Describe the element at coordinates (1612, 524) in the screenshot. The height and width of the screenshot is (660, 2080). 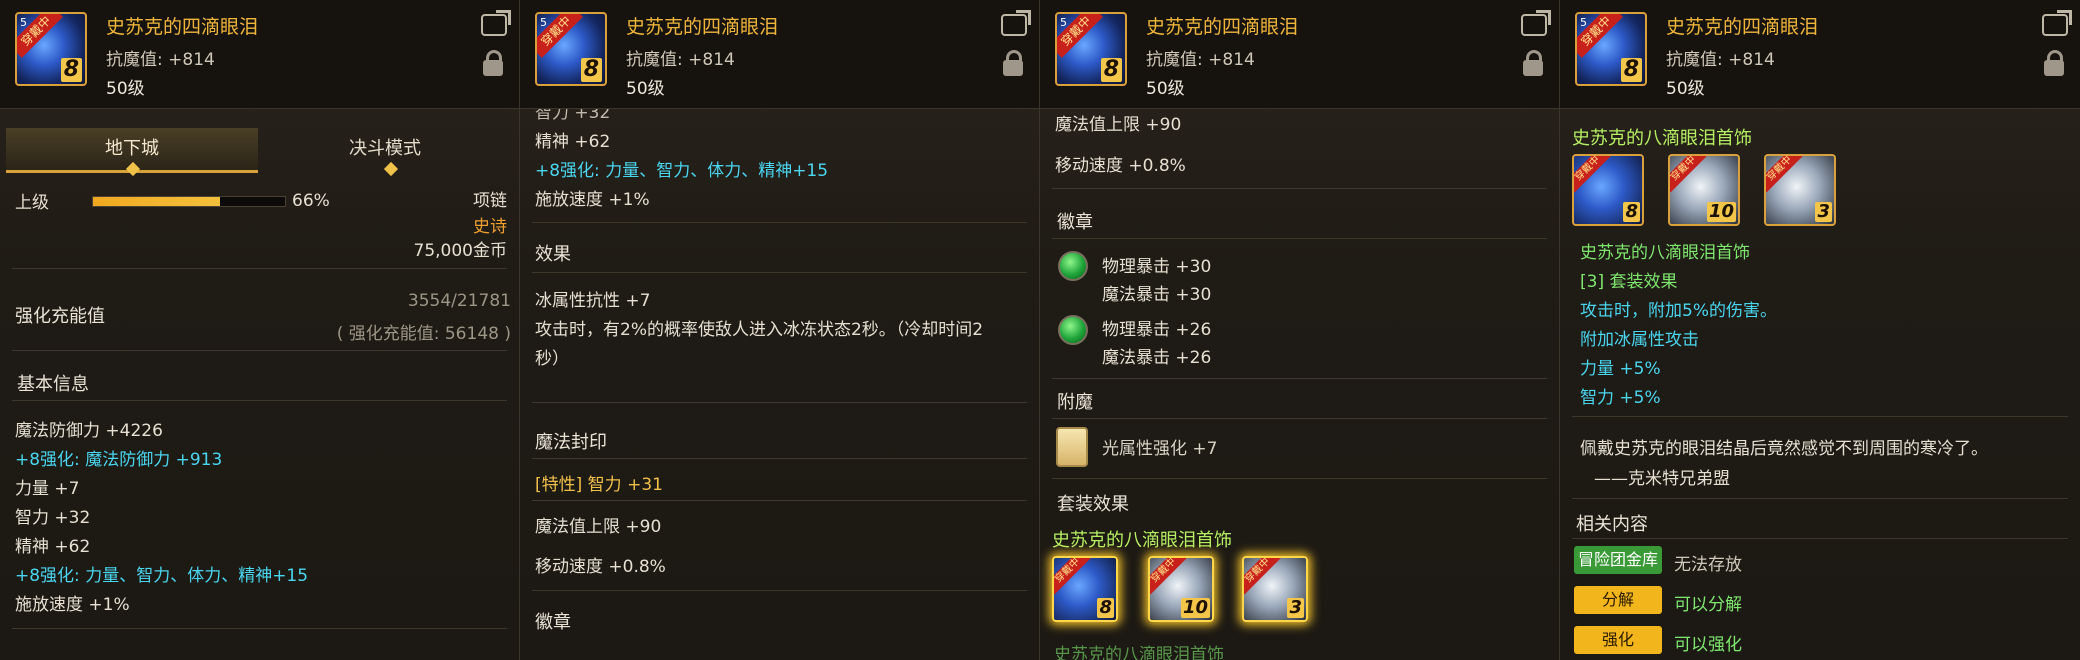
I see `related-title: 相关内容` at that location.